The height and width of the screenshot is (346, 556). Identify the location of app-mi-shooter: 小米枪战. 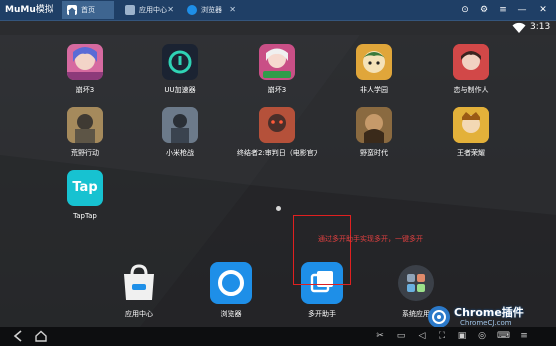
(180, 142).